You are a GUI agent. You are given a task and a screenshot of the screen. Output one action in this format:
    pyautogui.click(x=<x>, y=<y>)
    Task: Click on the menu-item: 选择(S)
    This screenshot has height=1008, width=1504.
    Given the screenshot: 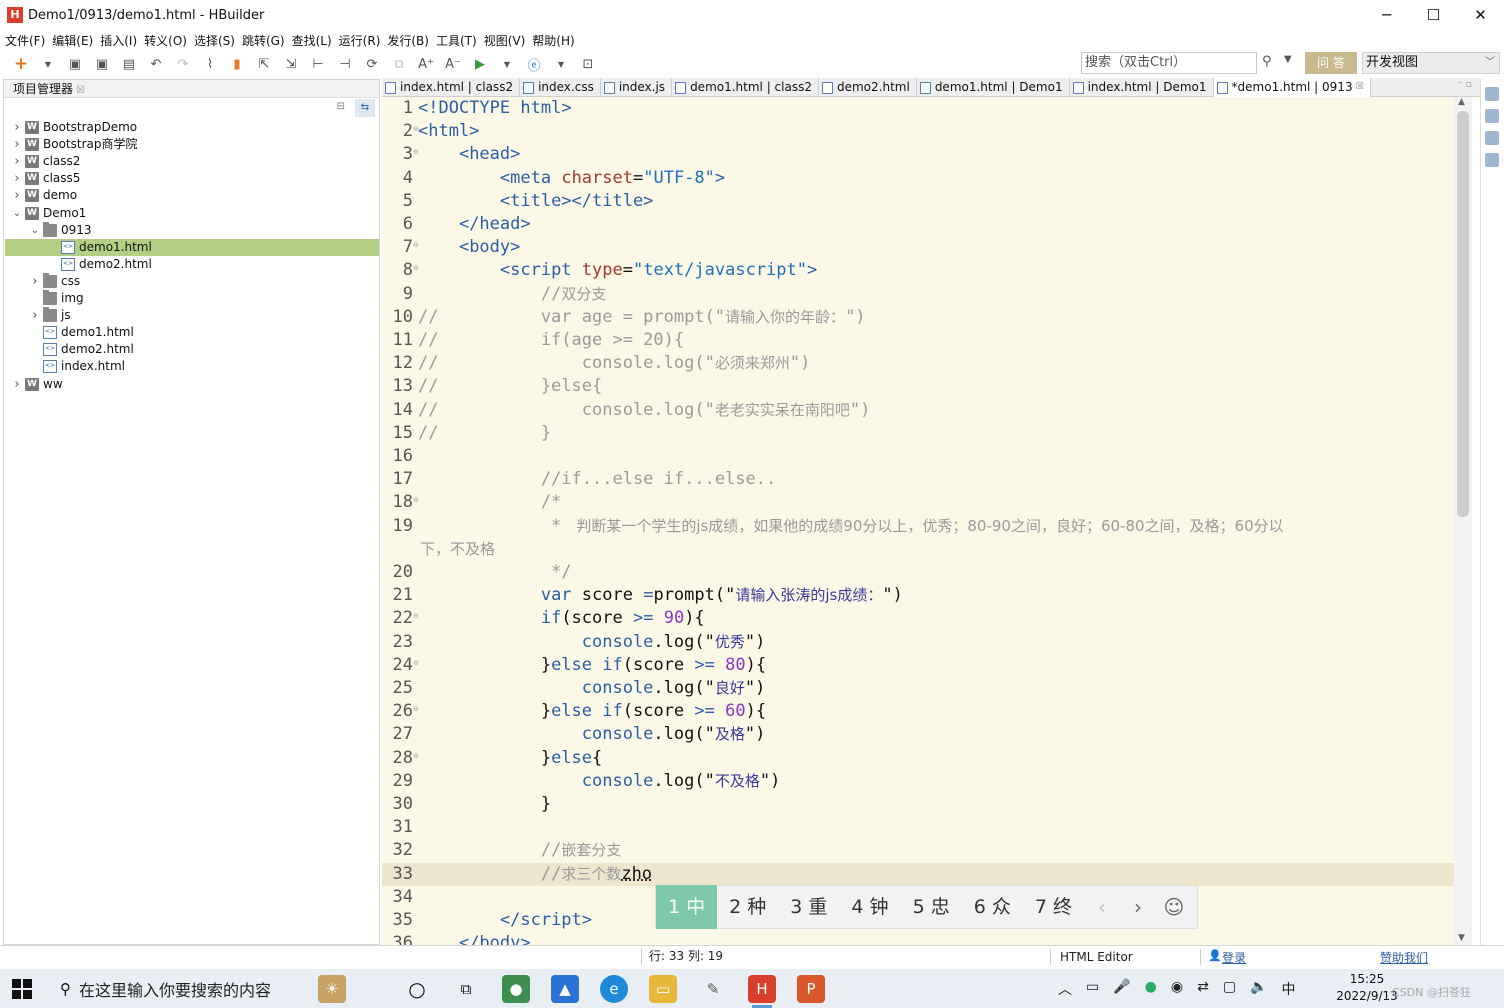 What is the action you would take?
    pyautogui.click(x=214, y=40)
    